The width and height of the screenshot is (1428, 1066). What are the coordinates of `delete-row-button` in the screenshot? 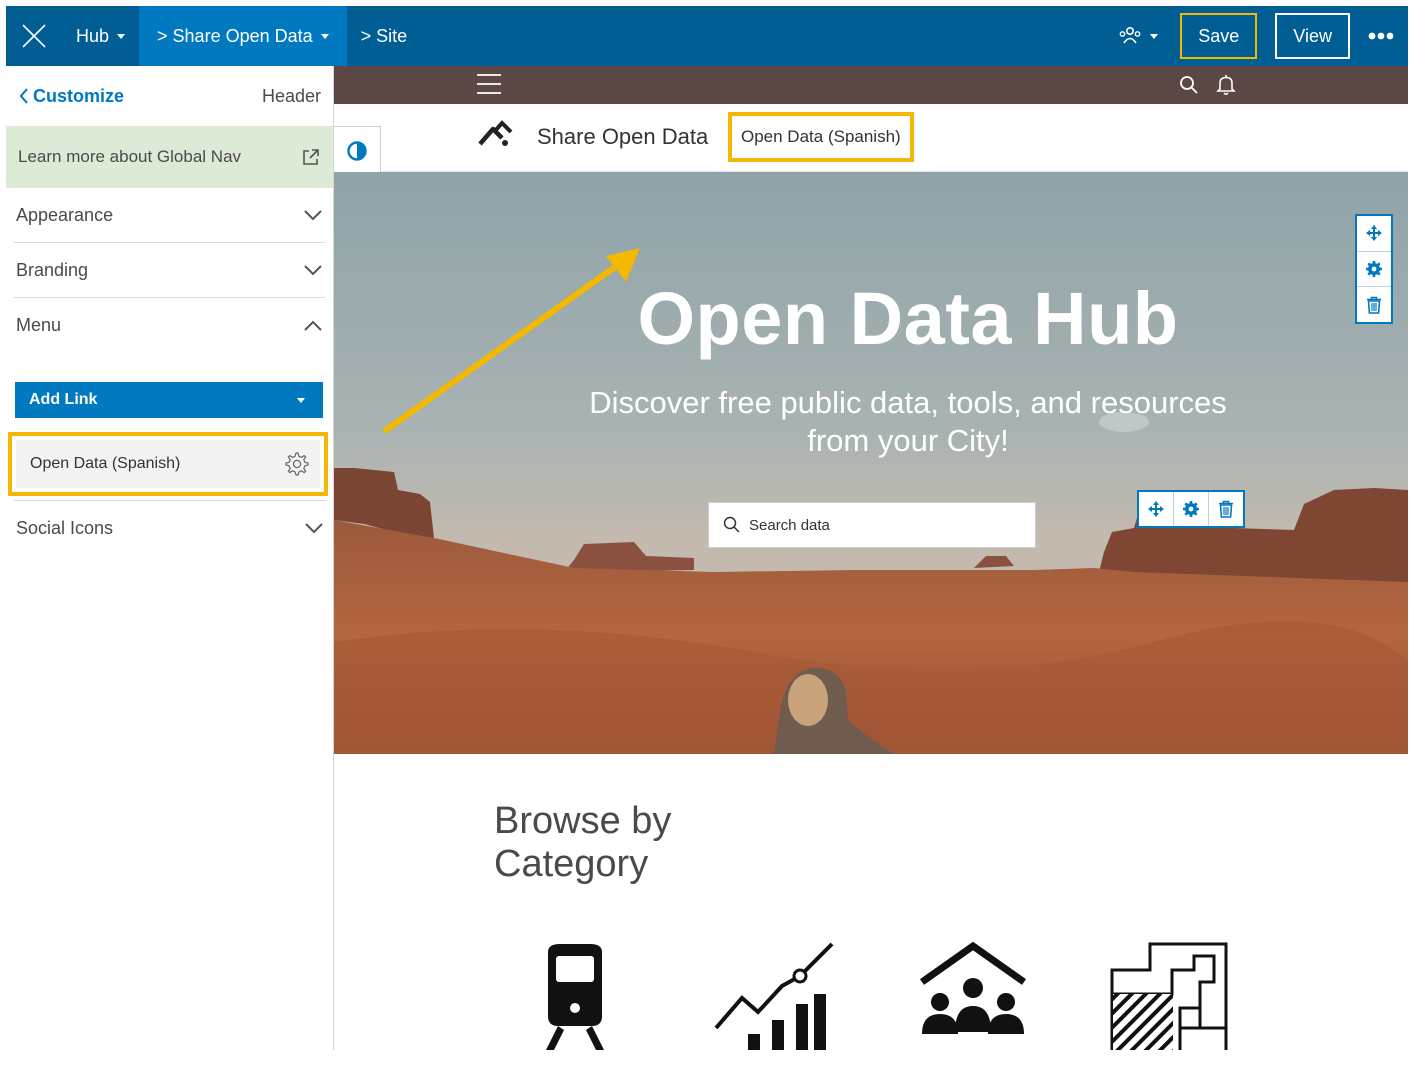 It's located at (1374, 304).